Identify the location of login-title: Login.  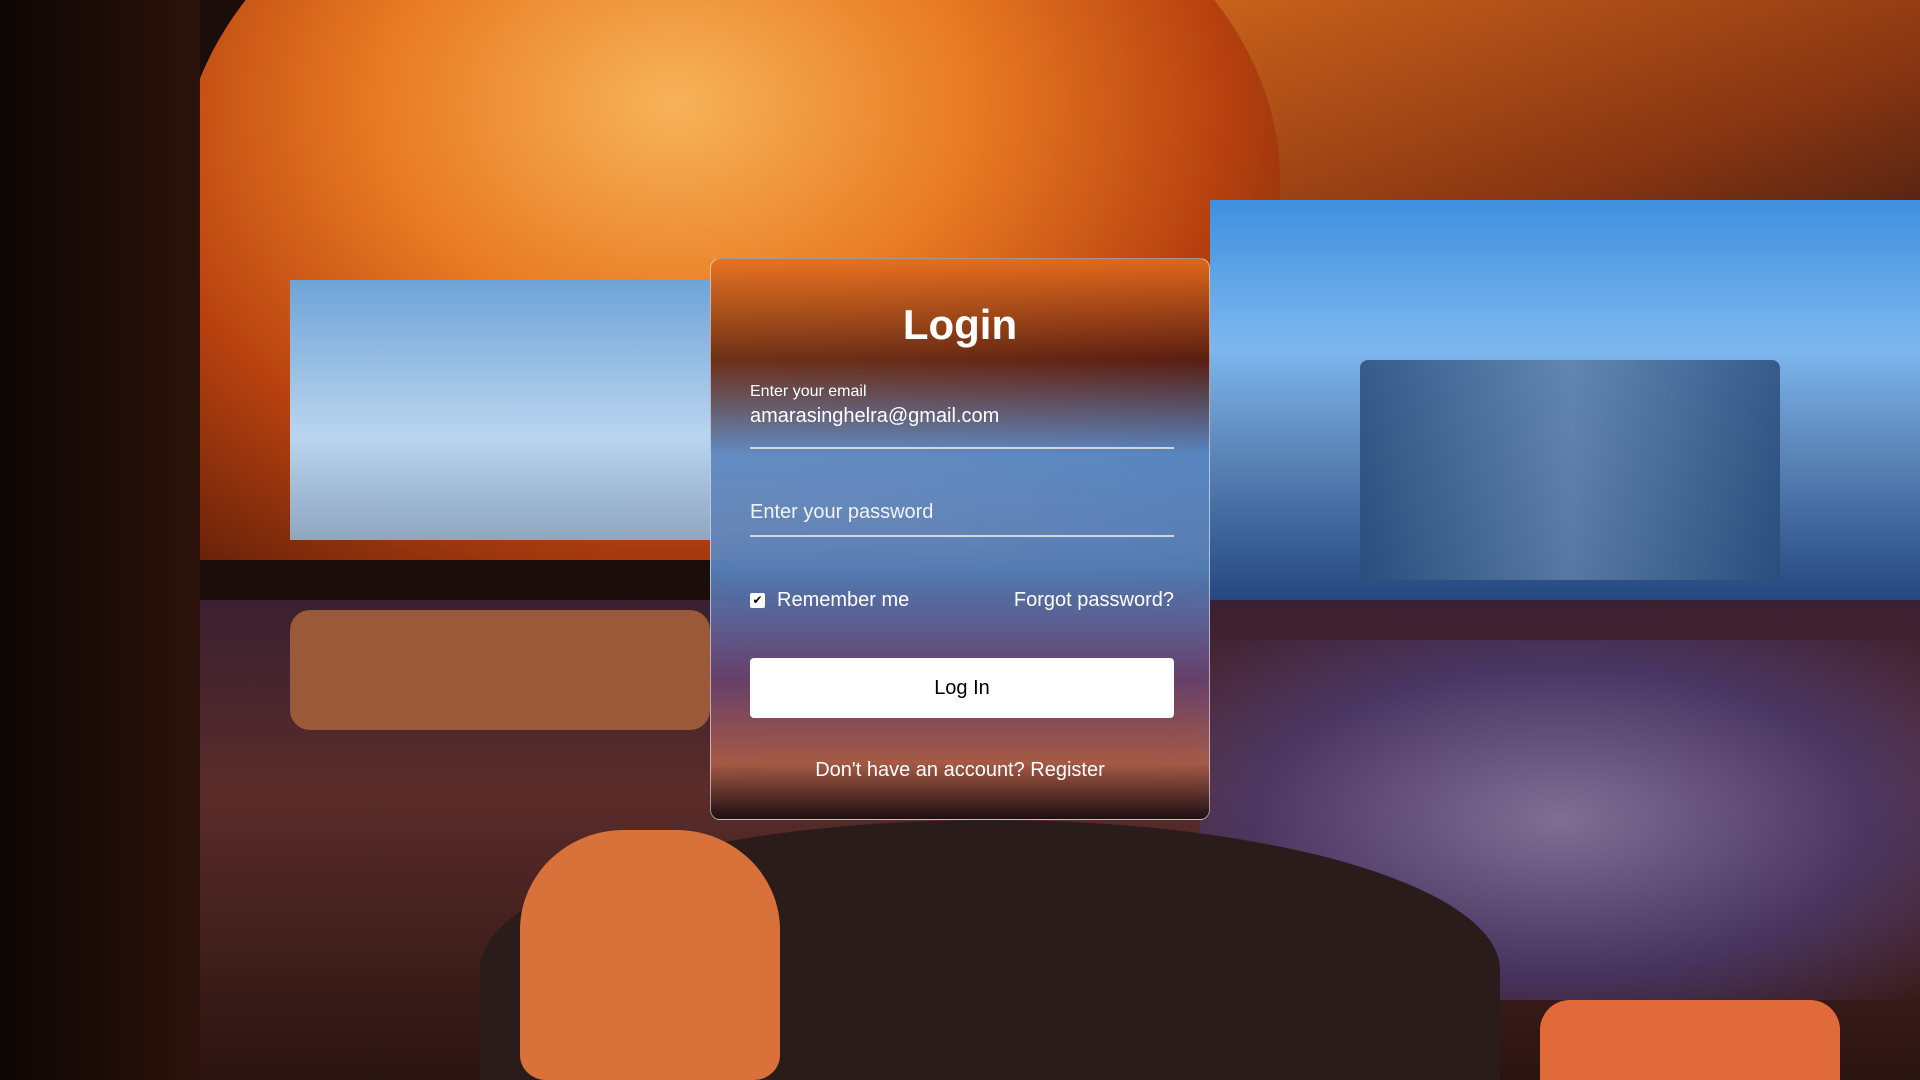
(960, 324).